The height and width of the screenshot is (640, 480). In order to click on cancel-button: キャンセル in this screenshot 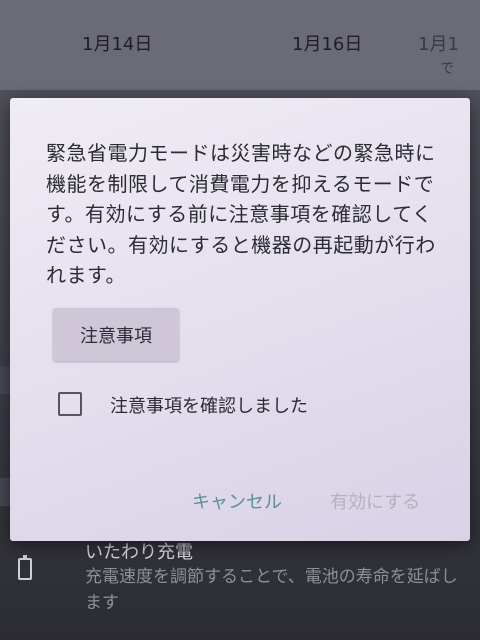, I will do `click(237, 501)`.